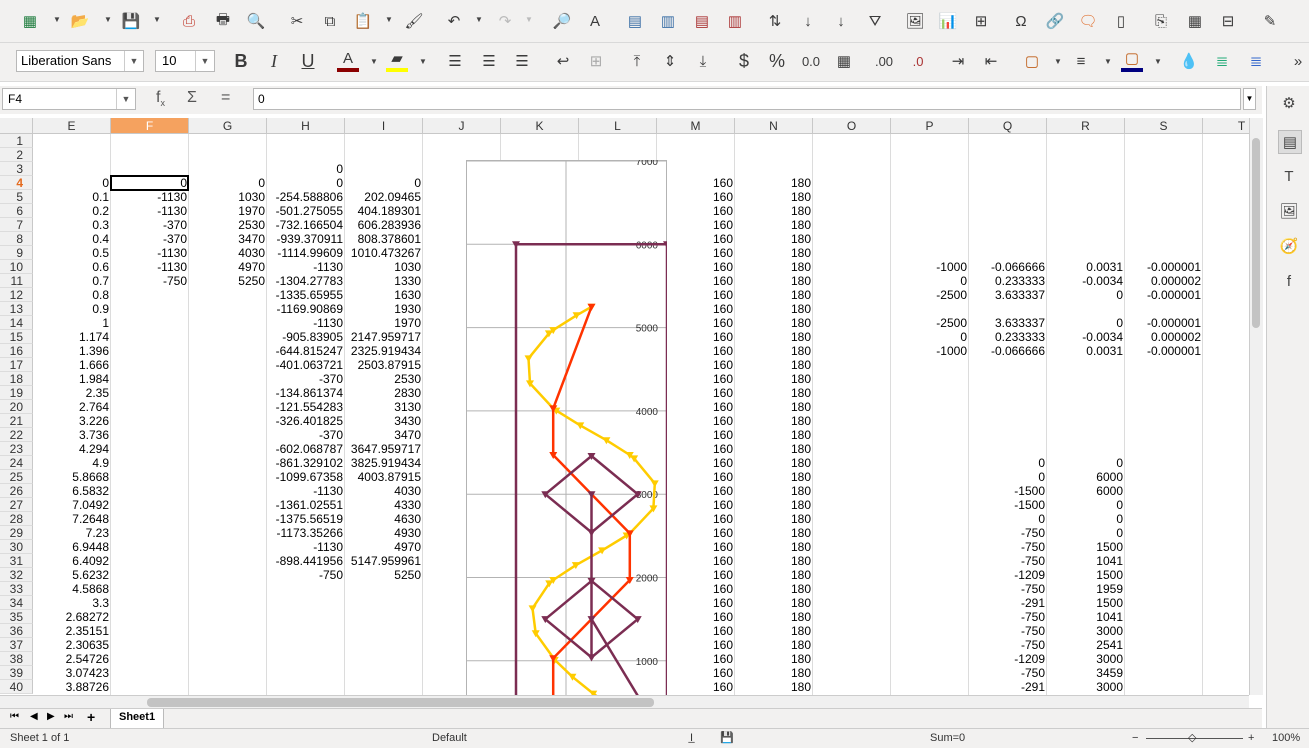  I want to click on cell-n19: 180, so click(773, 393).